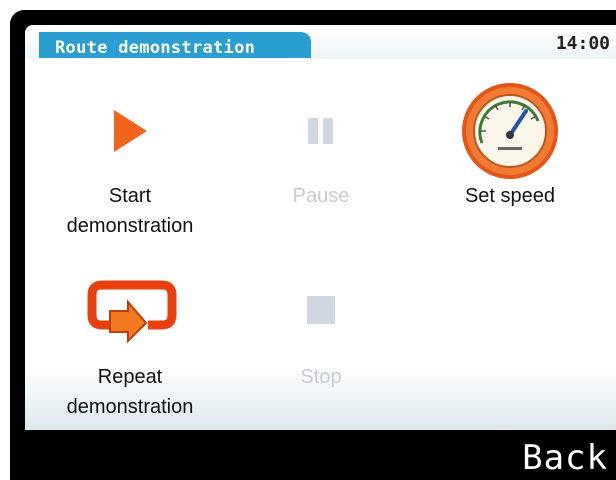 The image size is (616, 480). I want to click on pause-icon, so click(321, 131).